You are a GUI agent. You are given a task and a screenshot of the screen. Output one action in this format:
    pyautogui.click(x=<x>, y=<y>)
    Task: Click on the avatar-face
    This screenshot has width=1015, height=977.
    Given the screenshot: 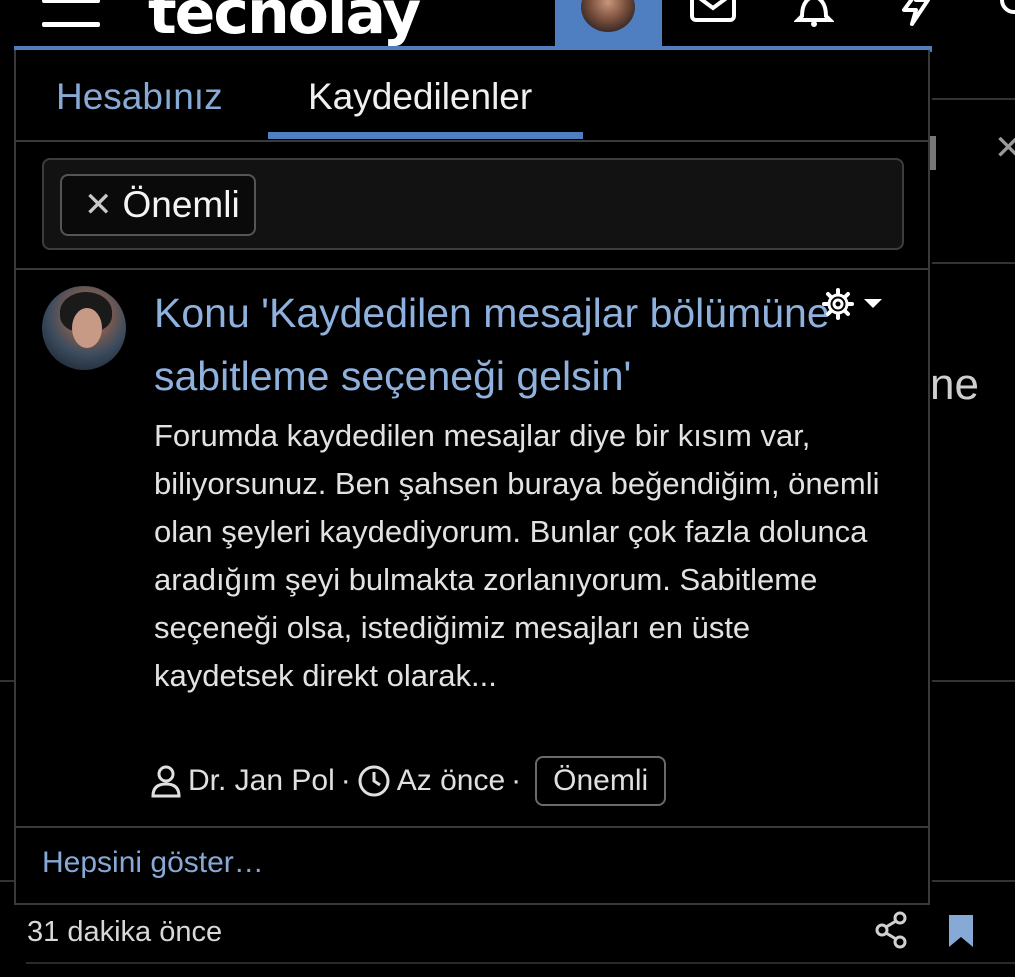 What is the action you would take?
    pyautogui.click(x=87, y=328)
    